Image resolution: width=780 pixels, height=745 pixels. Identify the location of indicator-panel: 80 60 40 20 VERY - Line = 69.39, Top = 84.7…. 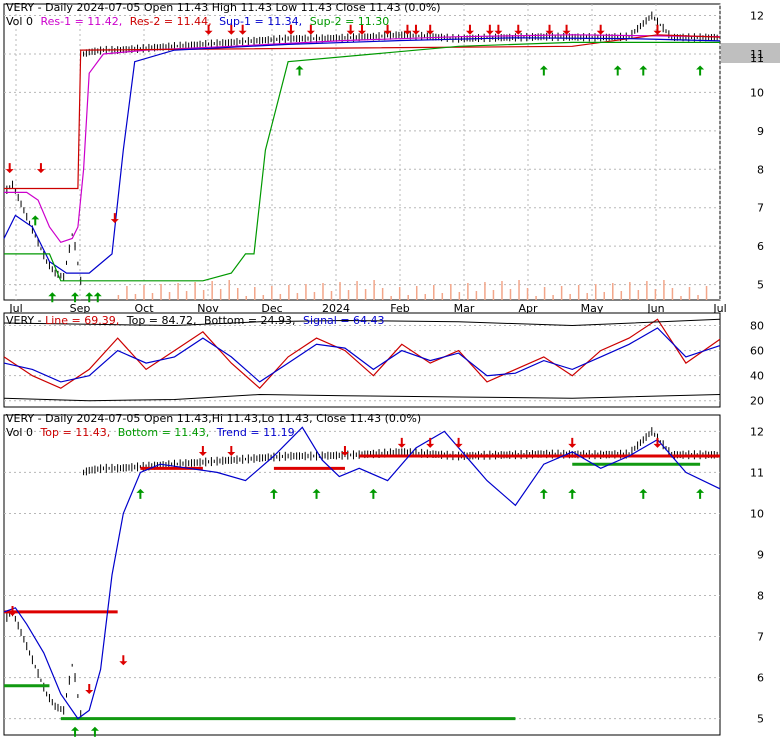
(383, 360).